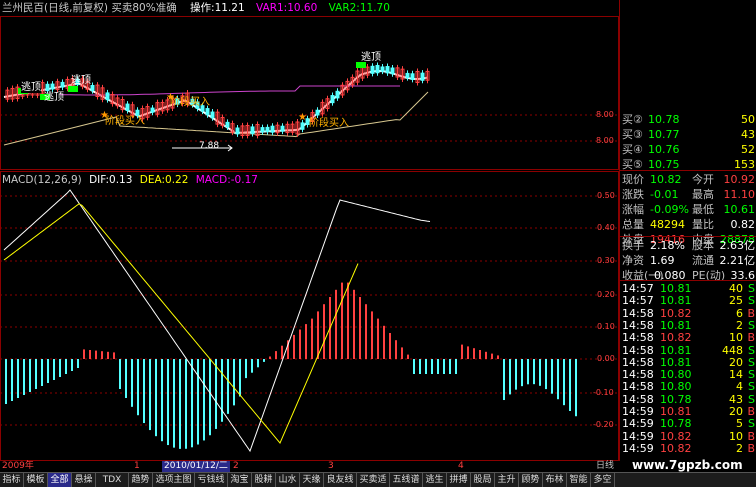 This screenshot has width=756, height=487. What do you see at coordinates (288, 480) in the screenshot?
I see `tab-11: 山水` at bounding box center [288, 480].